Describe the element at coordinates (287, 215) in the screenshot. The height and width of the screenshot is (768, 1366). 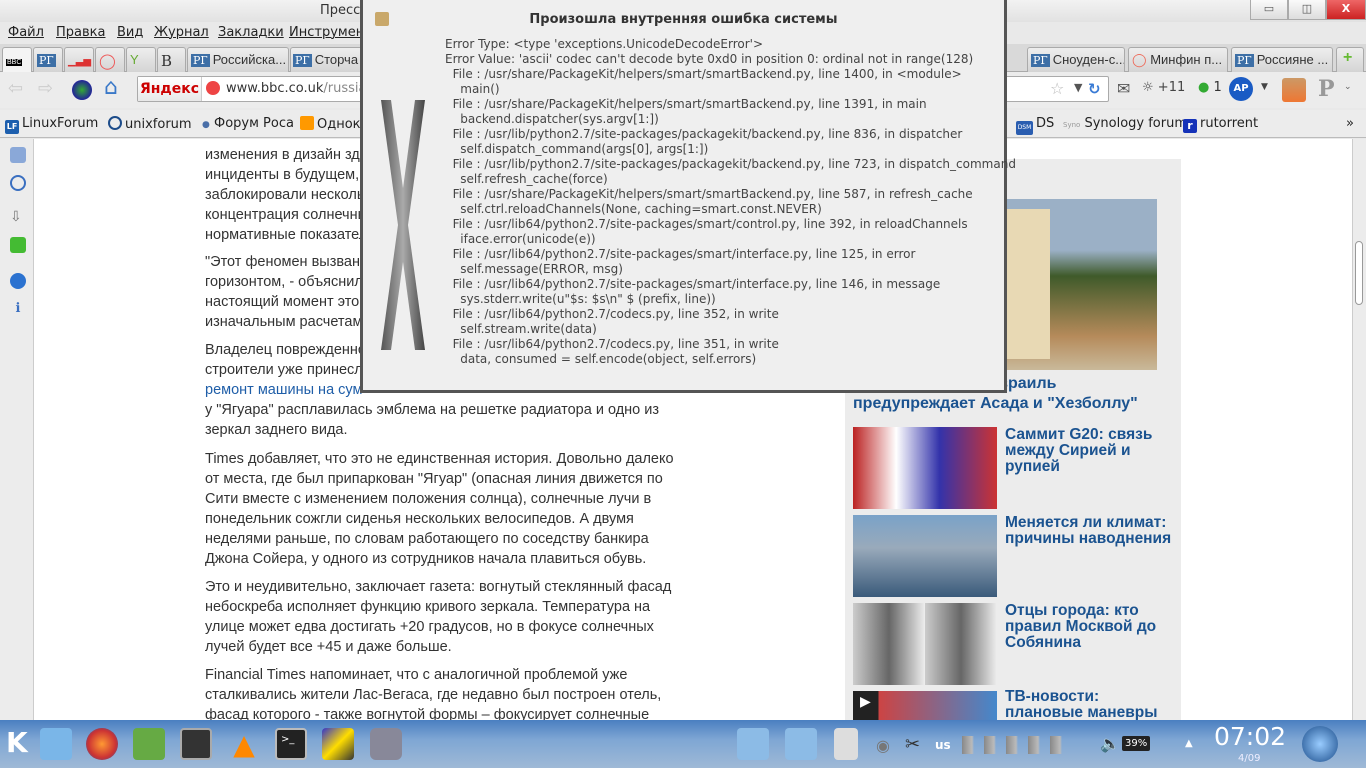
I see `article-line: концентрация солнечны` at that location.